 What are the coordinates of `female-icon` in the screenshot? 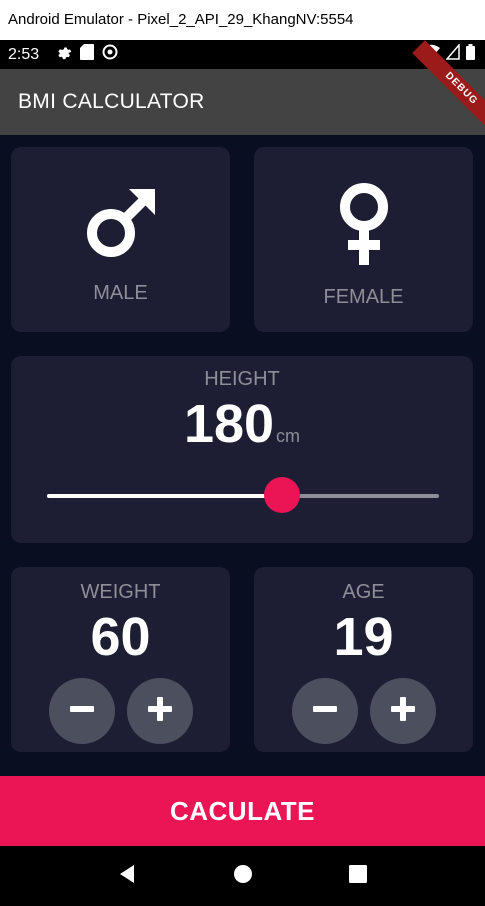 It's located at (364, 227).